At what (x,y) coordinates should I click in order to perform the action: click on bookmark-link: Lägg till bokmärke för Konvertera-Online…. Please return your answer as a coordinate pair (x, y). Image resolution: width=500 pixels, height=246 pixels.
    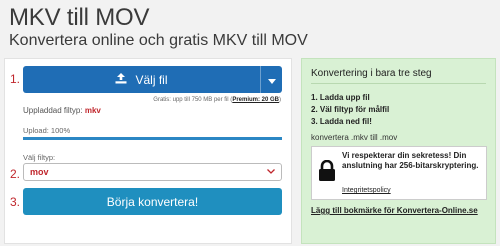
    Looking at the image, I should click on (399, 211).